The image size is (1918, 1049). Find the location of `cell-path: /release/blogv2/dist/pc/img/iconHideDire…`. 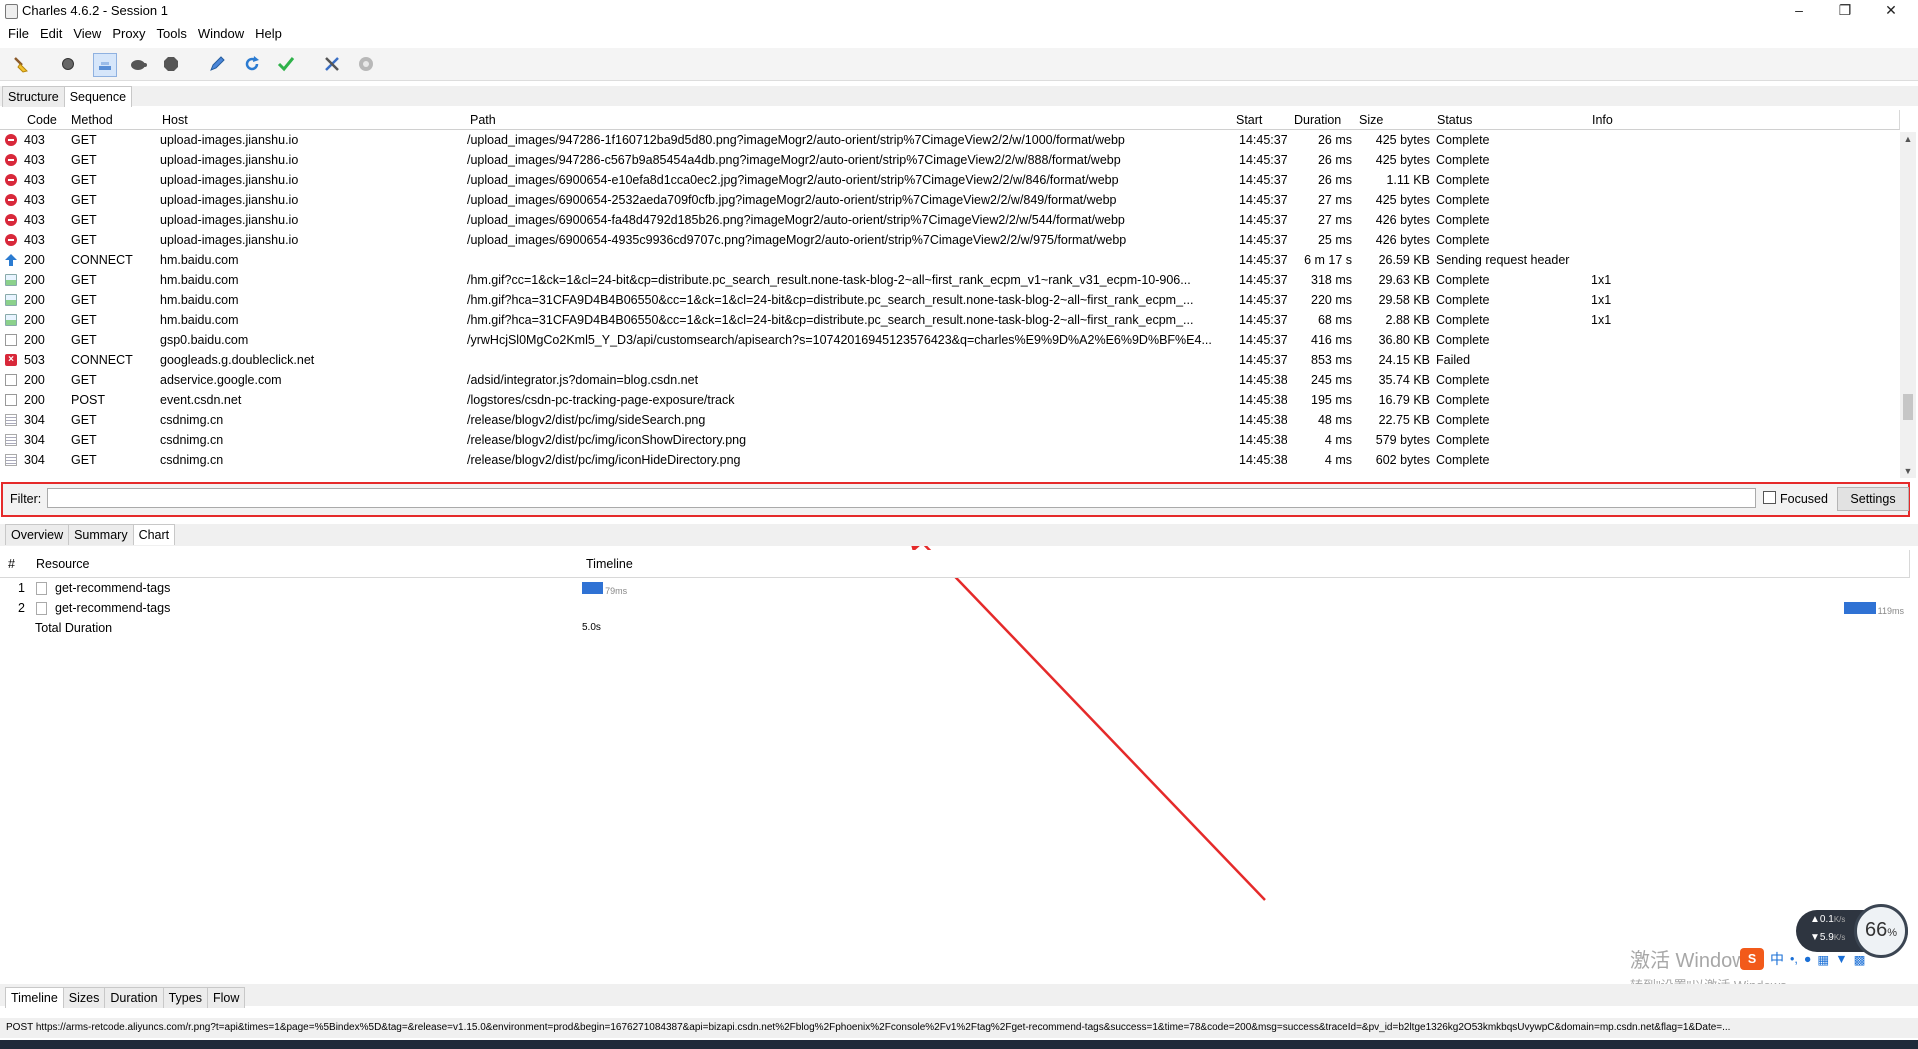

cell-path: /release/blogv2/dist/pc/img/iconHideDire… is located at coordinates (604, 460).